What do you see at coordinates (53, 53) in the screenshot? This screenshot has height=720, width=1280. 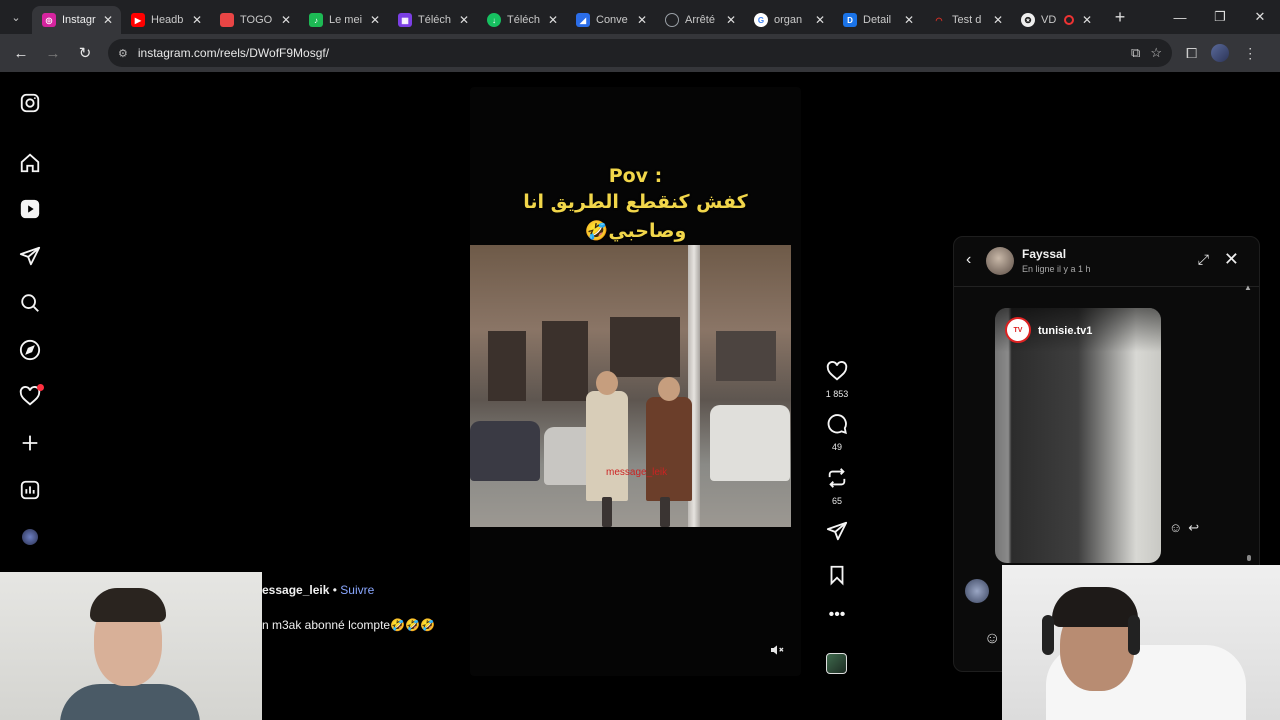 I see `forward-arrow-icon: →` at bounding box center [53, 53].